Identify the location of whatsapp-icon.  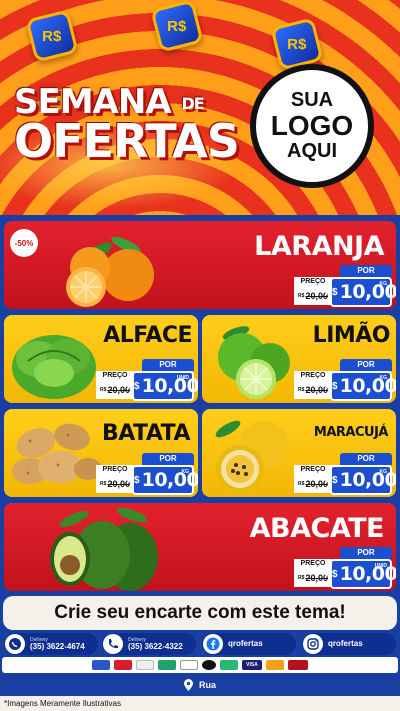
(15, 644).